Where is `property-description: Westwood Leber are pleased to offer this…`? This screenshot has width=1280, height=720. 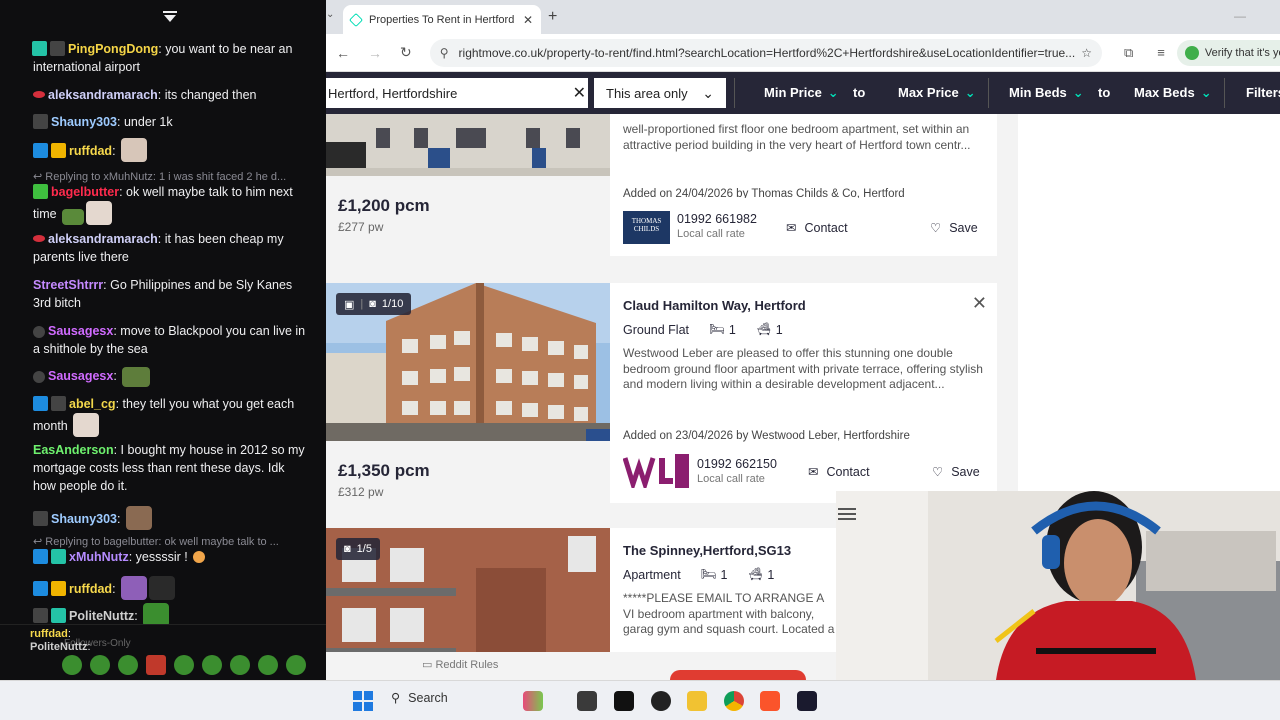
property-description: Westwood Leber are pleased to offer this… is located at coordinates (804, 369).